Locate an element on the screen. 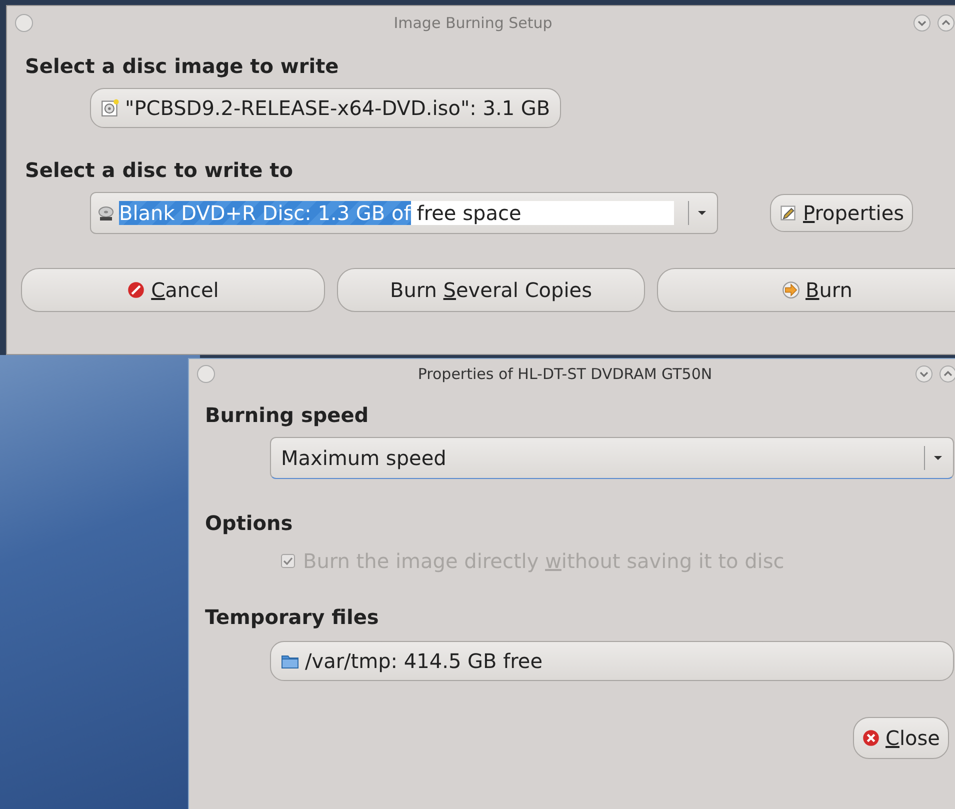 Image resolution: width=955 pixels, height=809 pixels. section-heading: Temporary files is located at coordinates (292, 617).